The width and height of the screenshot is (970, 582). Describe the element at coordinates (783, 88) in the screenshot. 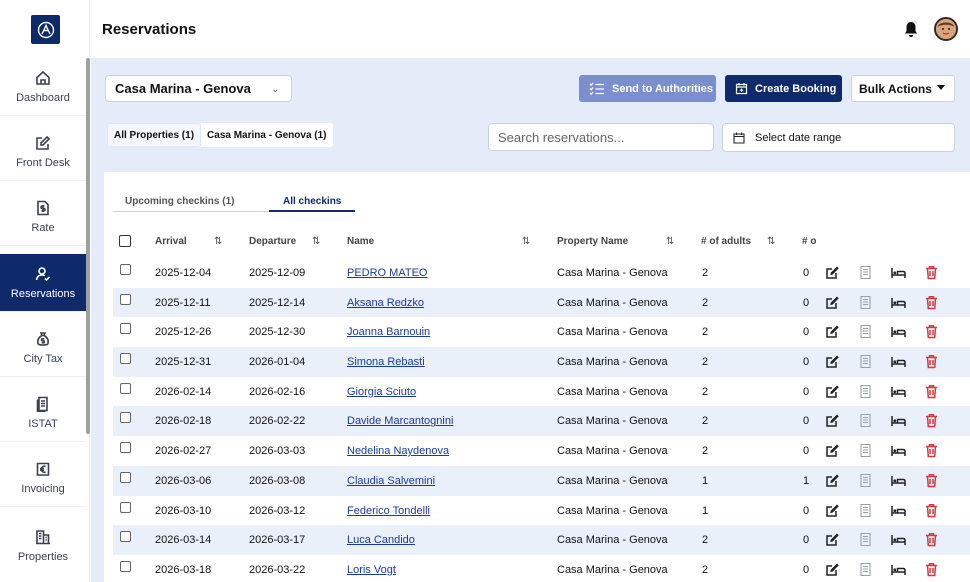

I see `create-booking-button: Create Booking` at that location.